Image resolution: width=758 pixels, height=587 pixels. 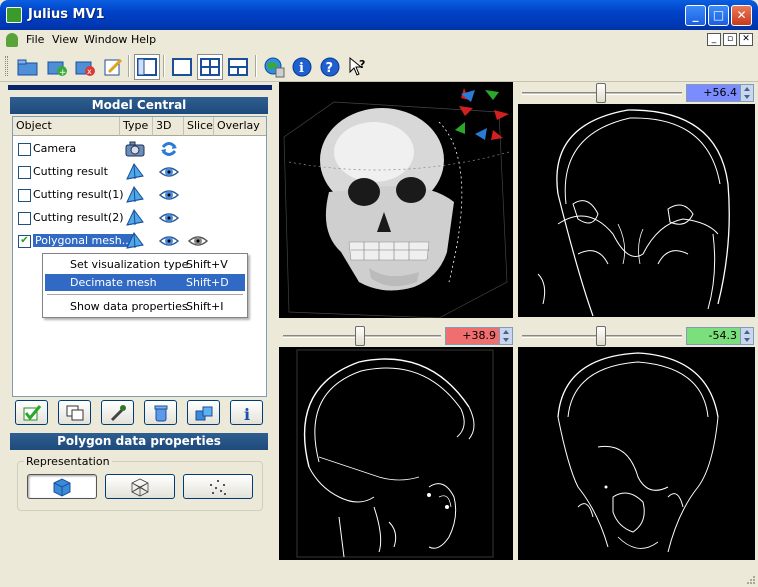 What do you see at coordinates (720, 99) in the screenshot?
I see `coronal-position-spinbox: +56.4 mm` at bounding box center [720, 99].